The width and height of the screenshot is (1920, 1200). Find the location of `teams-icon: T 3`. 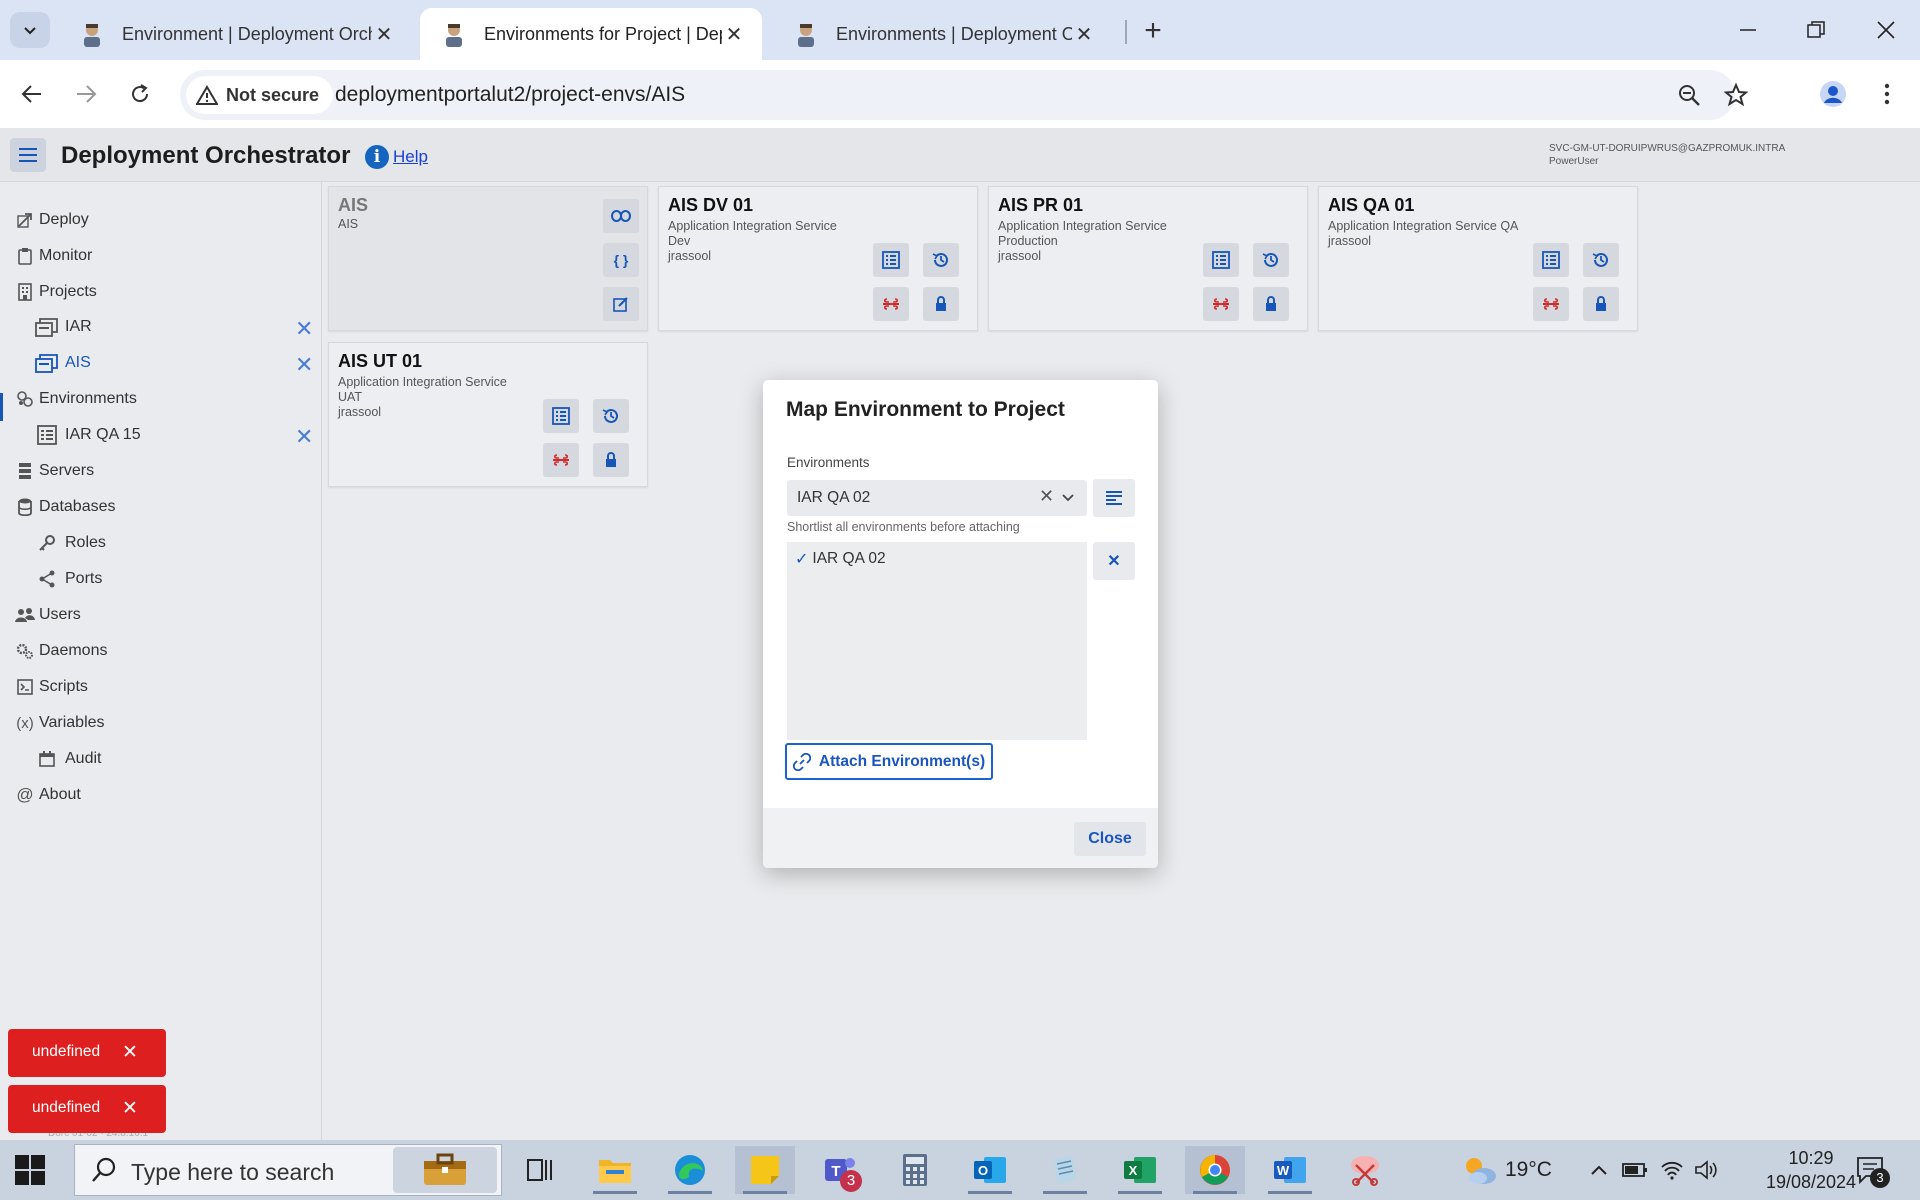

teams-icon: T 3 is located at coordinates (840, 1170).